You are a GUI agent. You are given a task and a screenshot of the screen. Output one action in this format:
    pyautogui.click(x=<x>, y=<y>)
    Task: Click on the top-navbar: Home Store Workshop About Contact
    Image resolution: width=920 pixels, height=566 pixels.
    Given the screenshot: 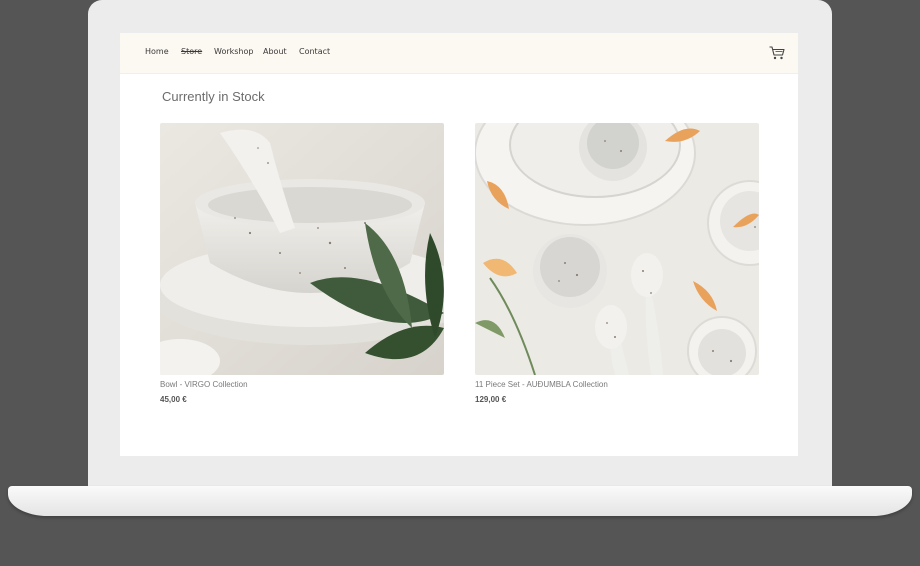 What is the action you would take?
    pyautogui.click(x=459, y=53)
    